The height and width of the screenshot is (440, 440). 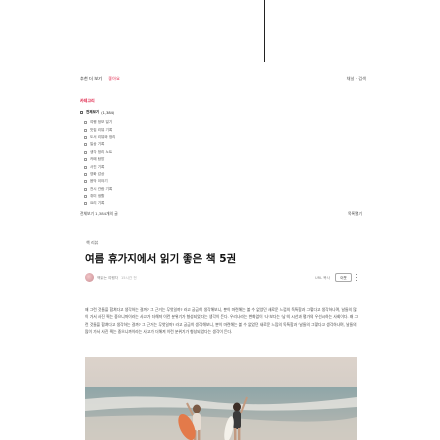 What do you see at coordinates (343, 277) in the screenshot?
I see `follow-button: 이웃` at bounding box center [343, 277].